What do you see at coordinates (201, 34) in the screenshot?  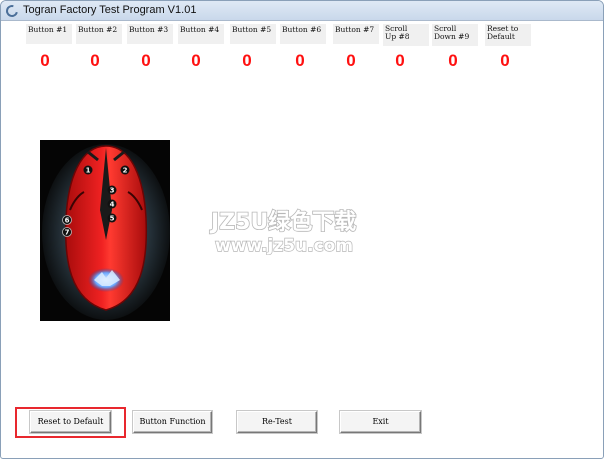 I see `header-button-4: Button #4` at bounding box center [201, 34].